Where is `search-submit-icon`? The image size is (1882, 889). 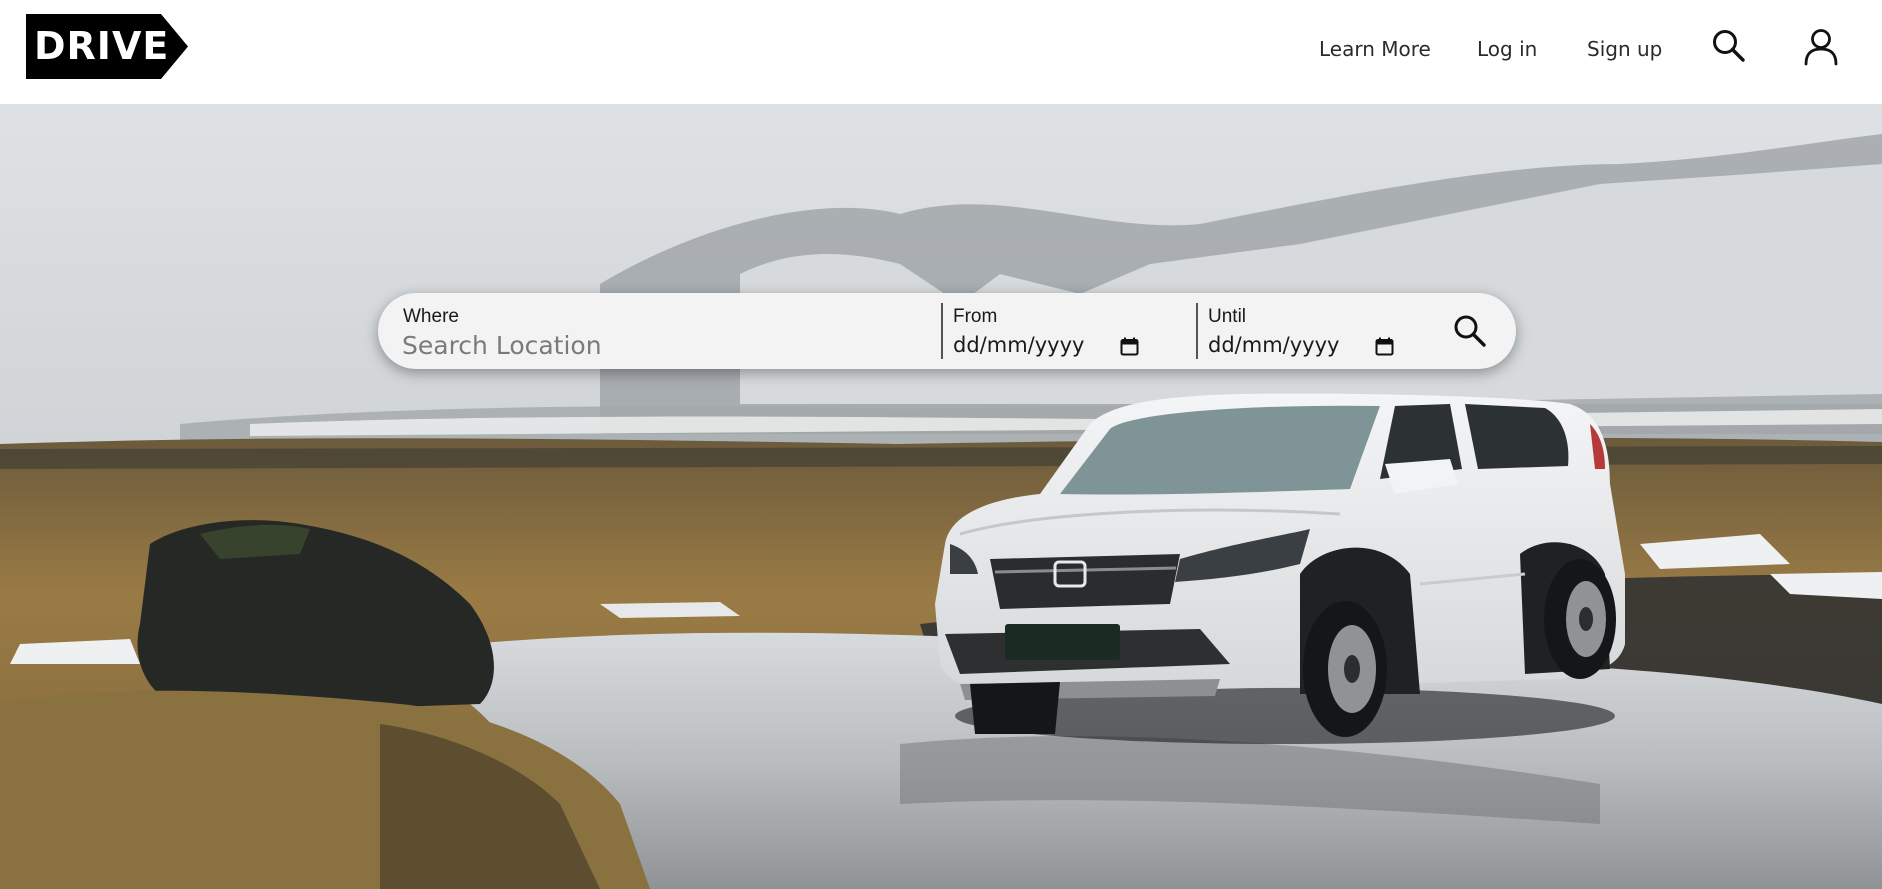
search-submit-icon is located at coordinates (1470, 331).